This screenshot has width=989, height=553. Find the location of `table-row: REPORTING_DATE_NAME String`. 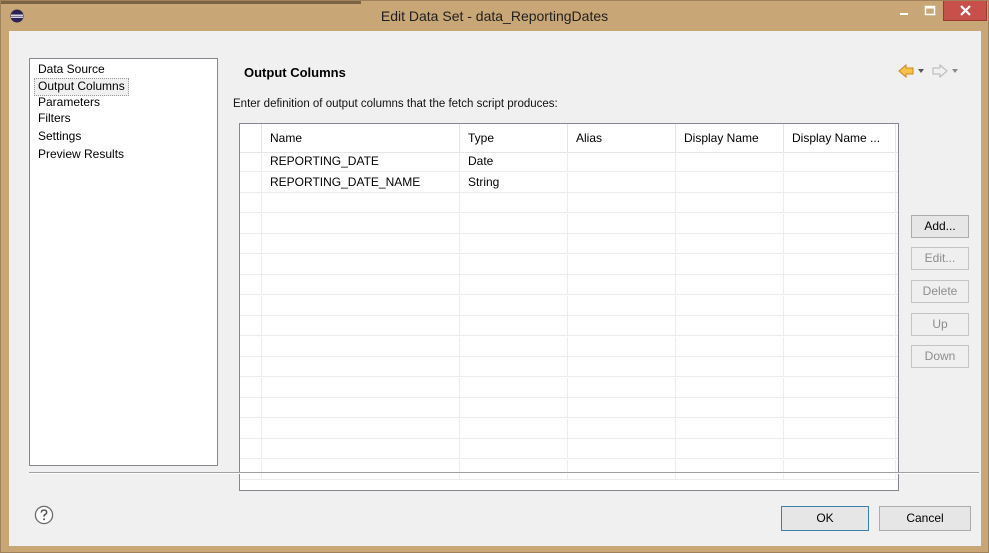

table-row: REPORTING_DATE_NAME String is located at coordinates (569, 182).